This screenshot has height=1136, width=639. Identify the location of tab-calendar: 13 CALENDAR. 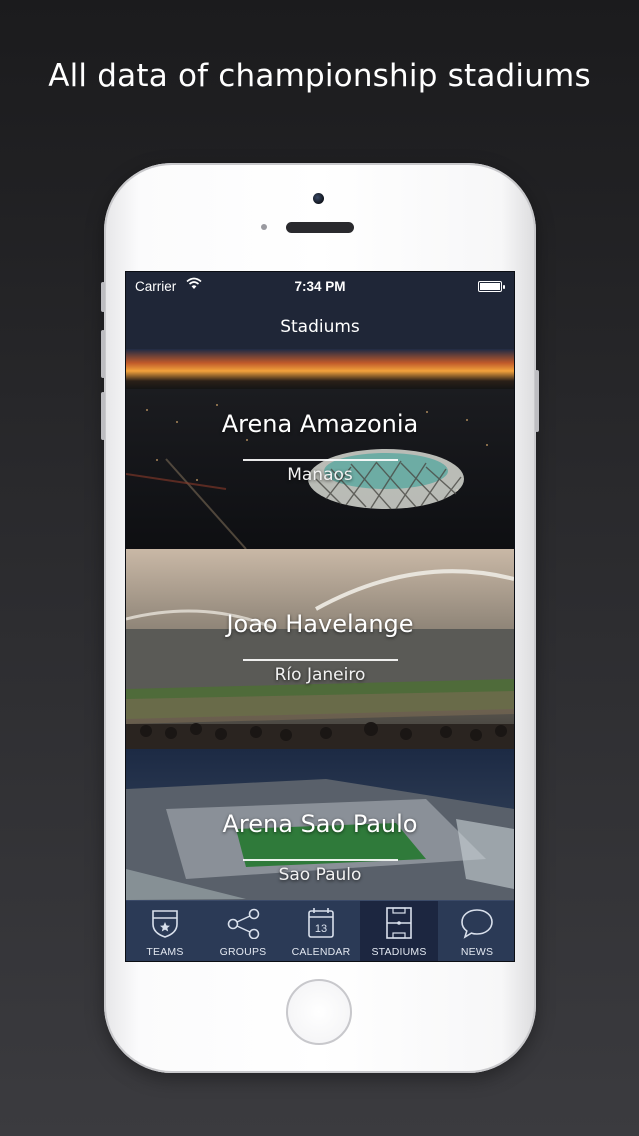
(321, 931).